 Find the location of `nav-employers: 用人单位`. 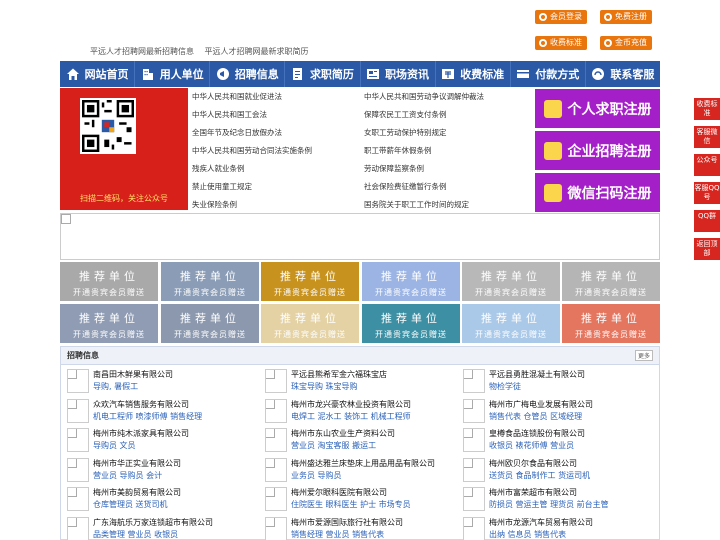

nav-employers: 用人单位 is located at coordinates (173, 74).